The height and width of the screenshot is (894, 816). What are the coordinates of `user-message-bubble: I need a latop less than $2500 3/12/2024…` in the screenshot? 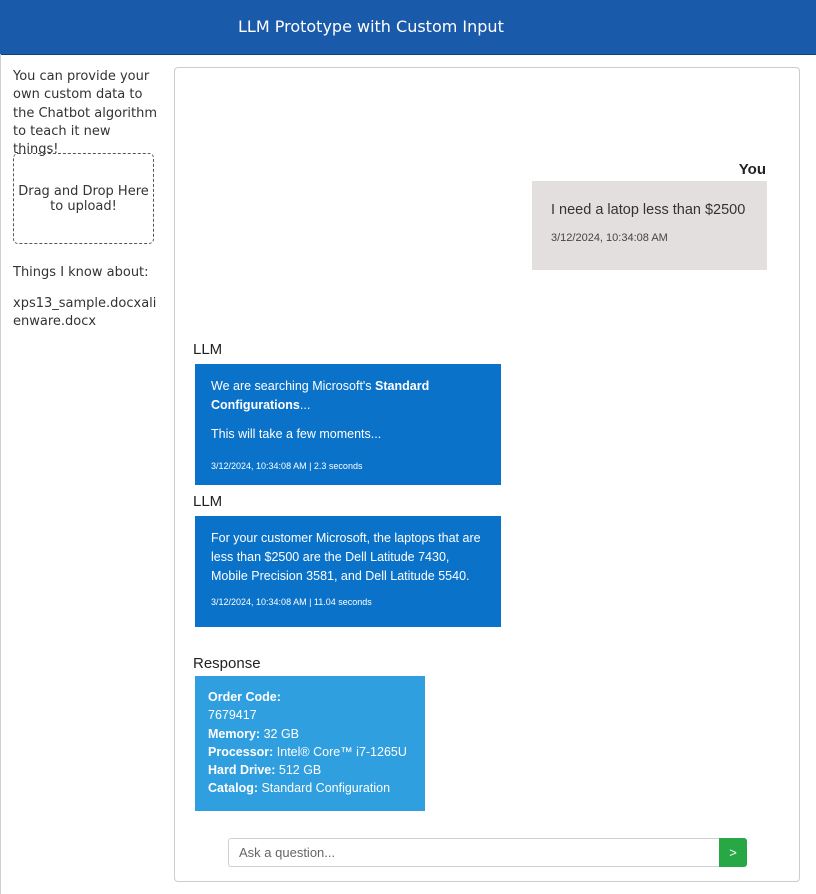 It's located at (649, 225).